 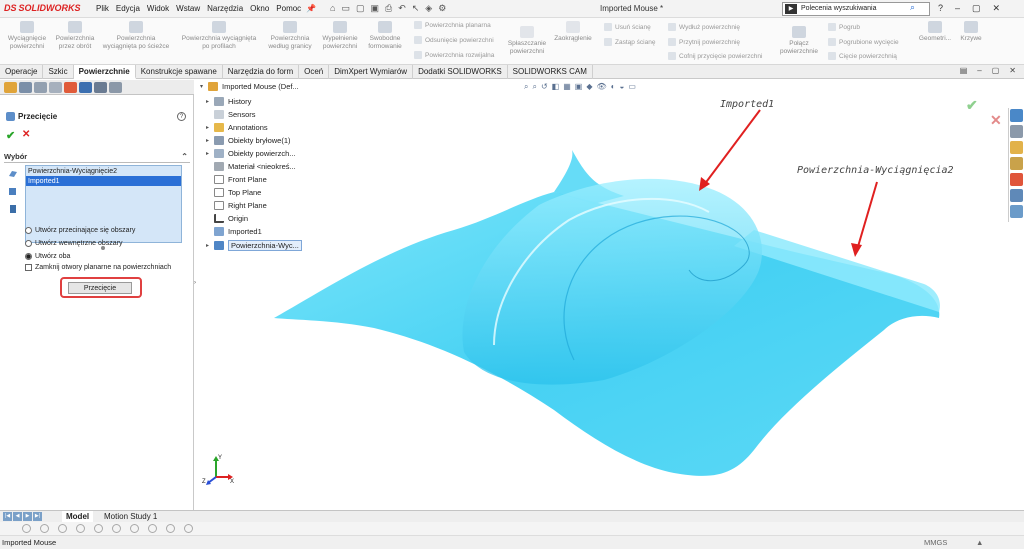 What do you see at coordinates (237, 127) in the screenshot?
I see `tree-item-annotations: ▸ Annotations` at bounding box center [237, 127].